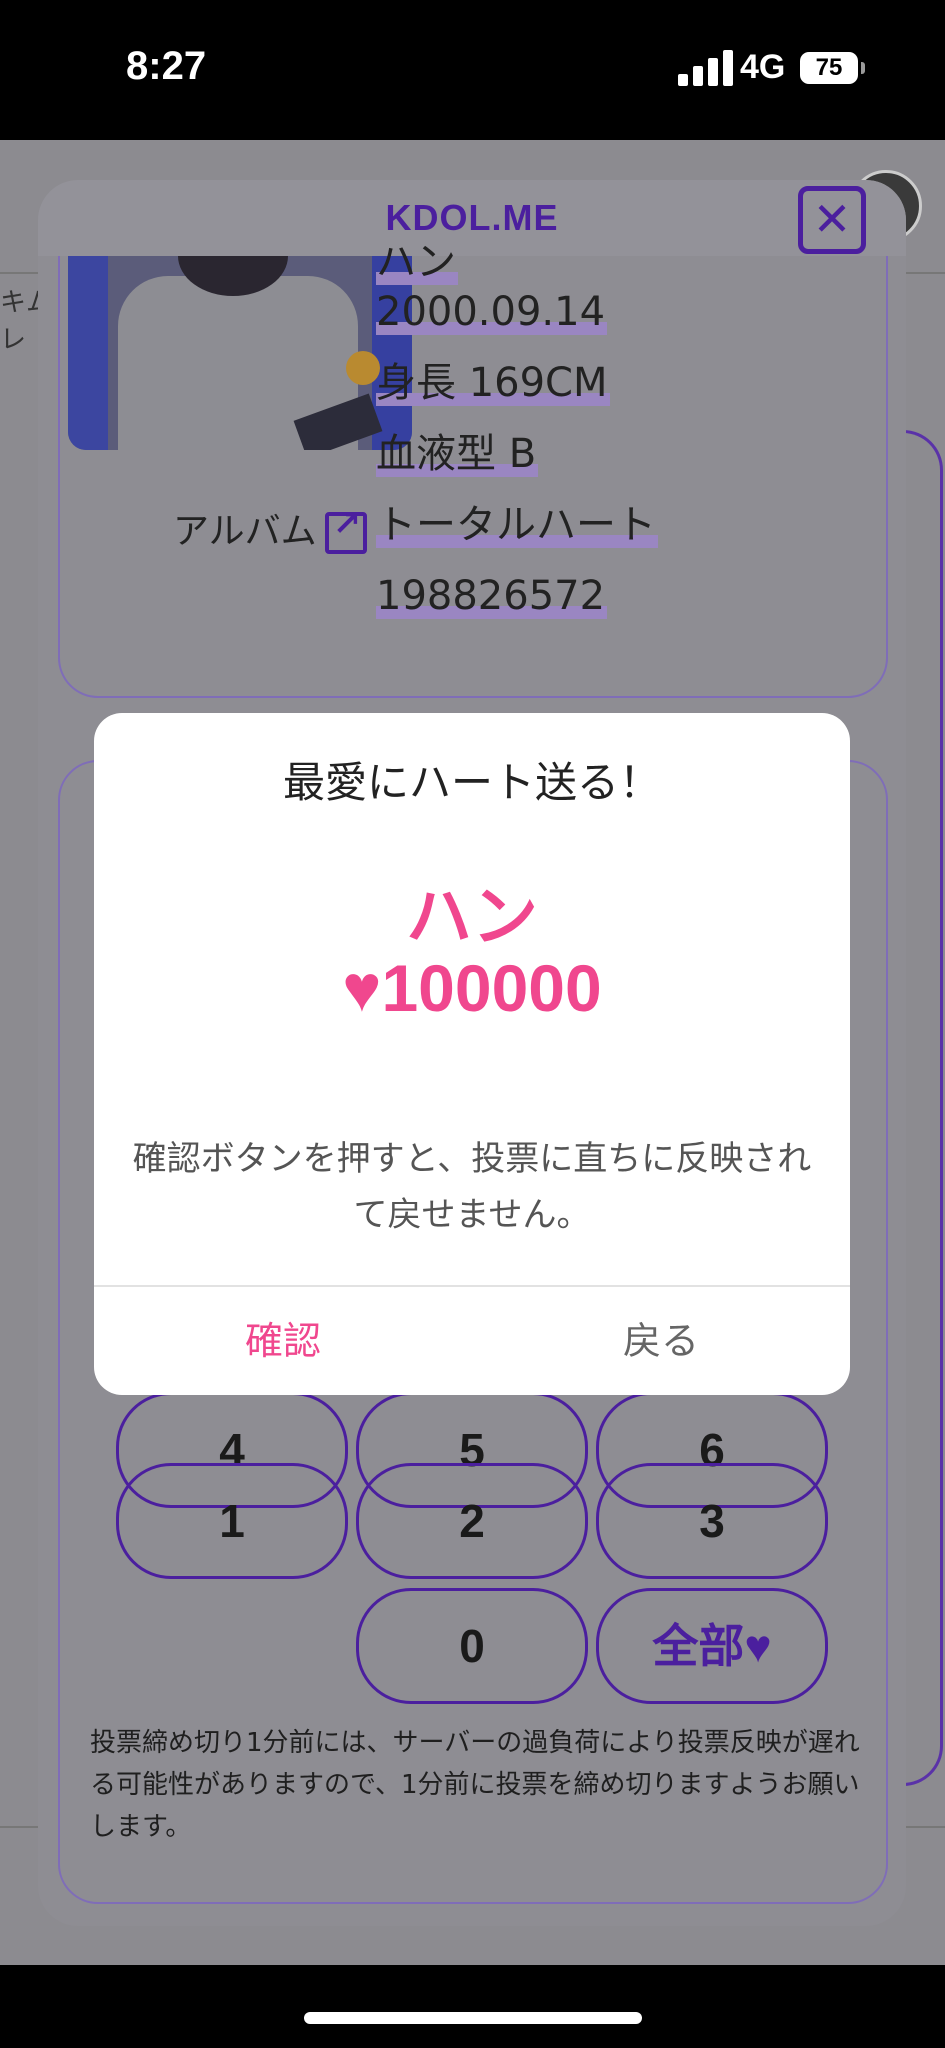 This screenshot has width=945, height=2048. I want to click on dialog-title: 最愛にハート送る！, so click(471, 782).